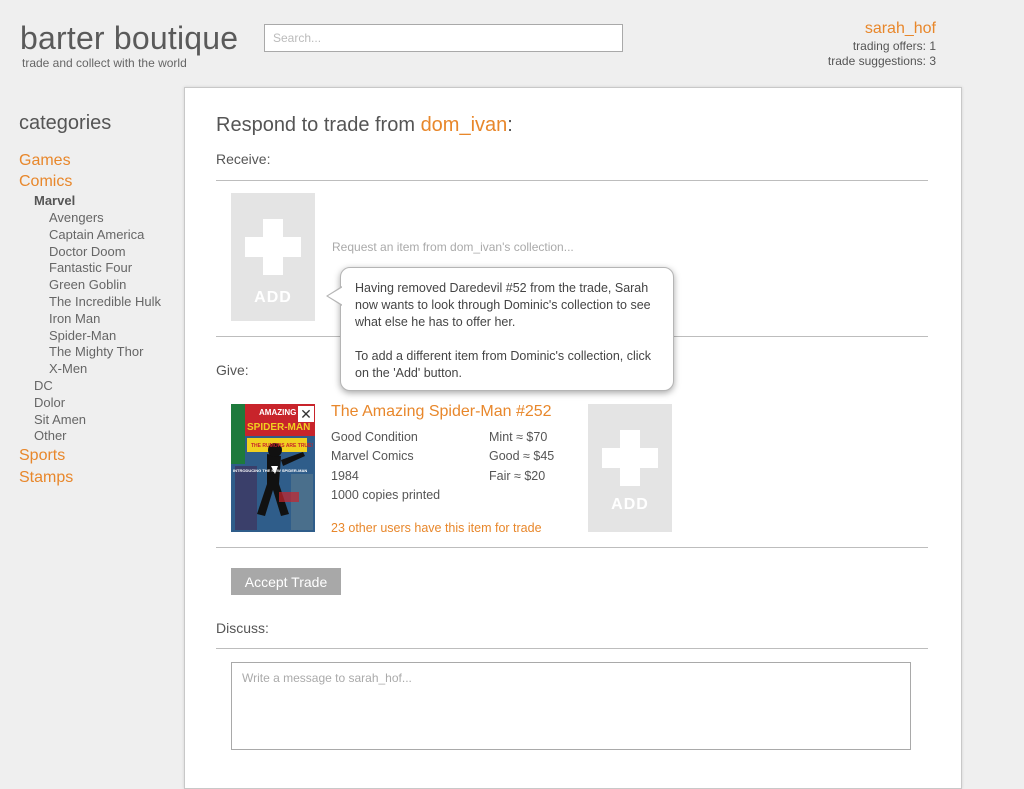 The image size is (1024, 789). Describe the element at coordinates (42, 456) in the screenshot. I see `category-sports: Sports` at that location.